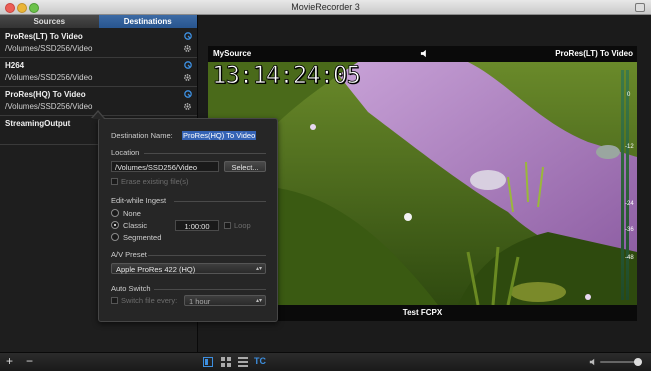 The height and width of the screenshot is (371, 651). Describe the element at coordinates (115, 225) in the screenshot. I see `ingest-classic-radio` at that location.